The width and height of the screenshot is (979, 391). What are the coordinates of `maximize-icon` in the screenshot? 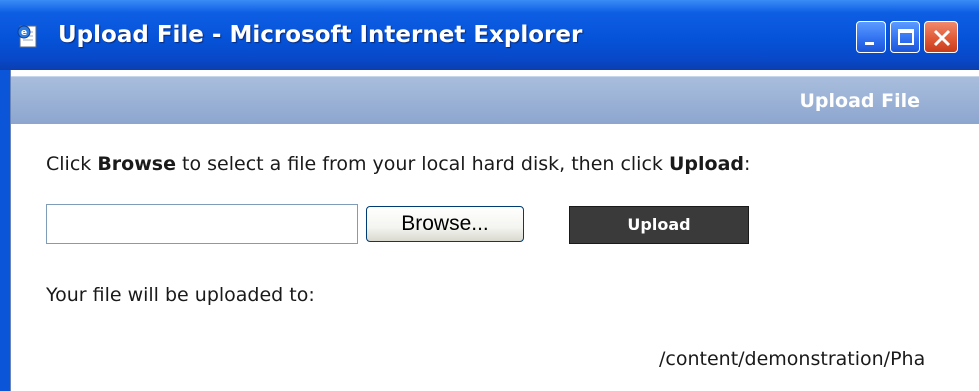 It's located at (906, 37).